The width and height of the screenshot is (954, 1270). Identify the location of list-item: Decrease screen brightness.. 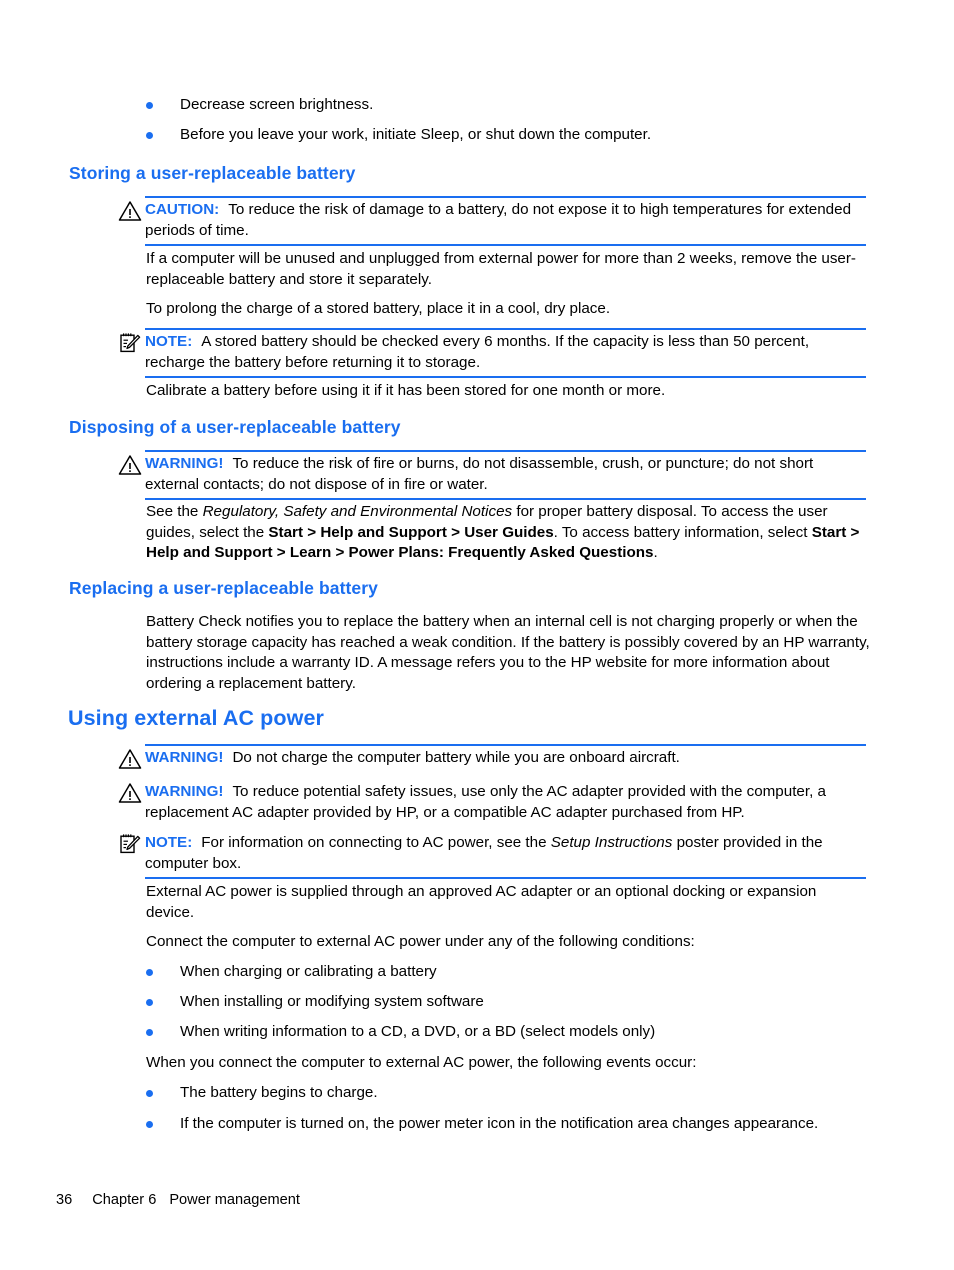
(516, 105).